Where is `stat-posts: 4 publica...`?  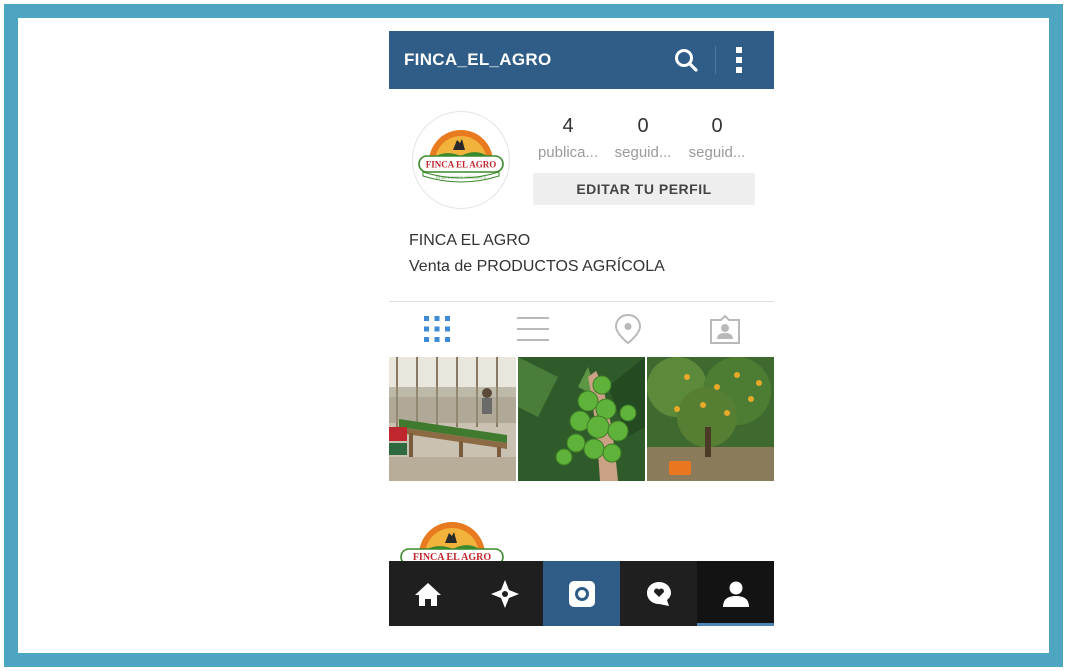
stat-posts: 4 publica... is located at coordinates (568, 138).